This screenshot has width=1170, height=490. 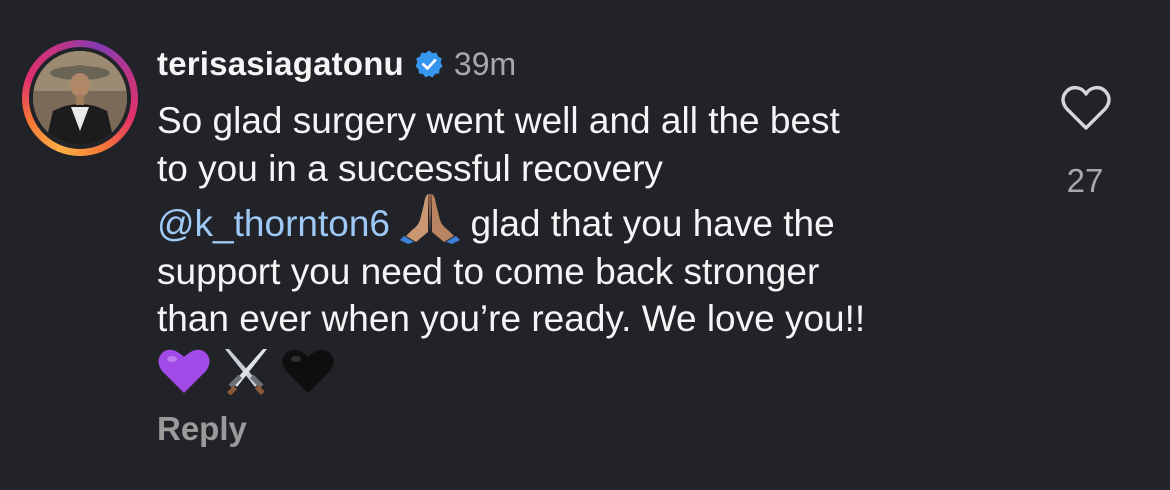 What do you see at coordinates (485, 63) in the screenshot?
I see `timestamp: 39m` at bounding box center [485, 63].